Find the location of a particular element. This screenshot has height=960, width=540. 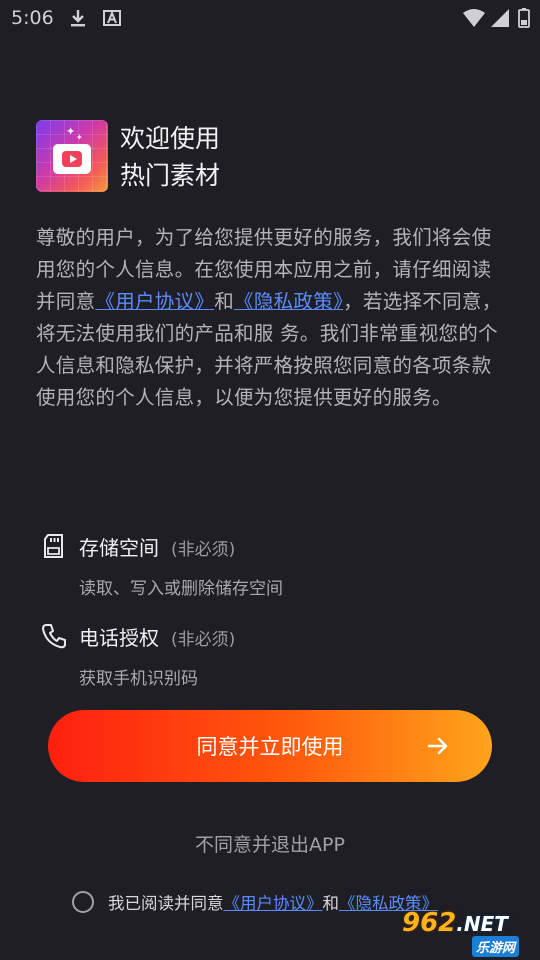

app-logo: ✦ ✦ is located at coordinates (72, 156).